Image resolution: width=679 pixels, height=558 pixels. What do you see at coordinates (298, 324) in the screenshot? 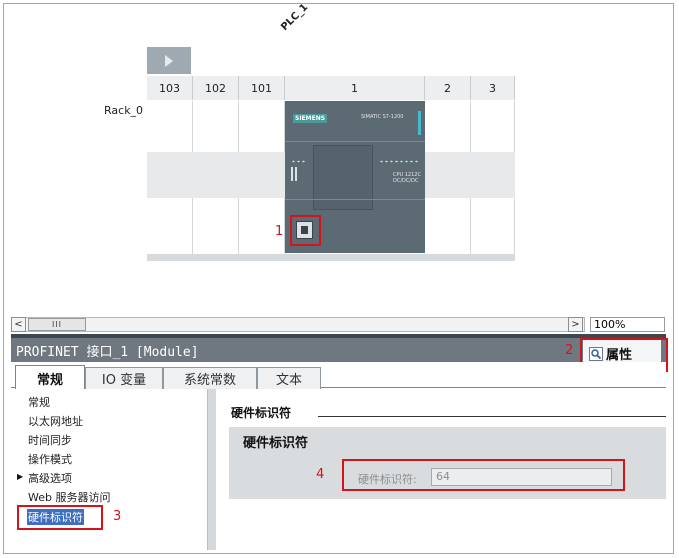
I see `horizontal-scrollbar` at bounding box center [298, 324].